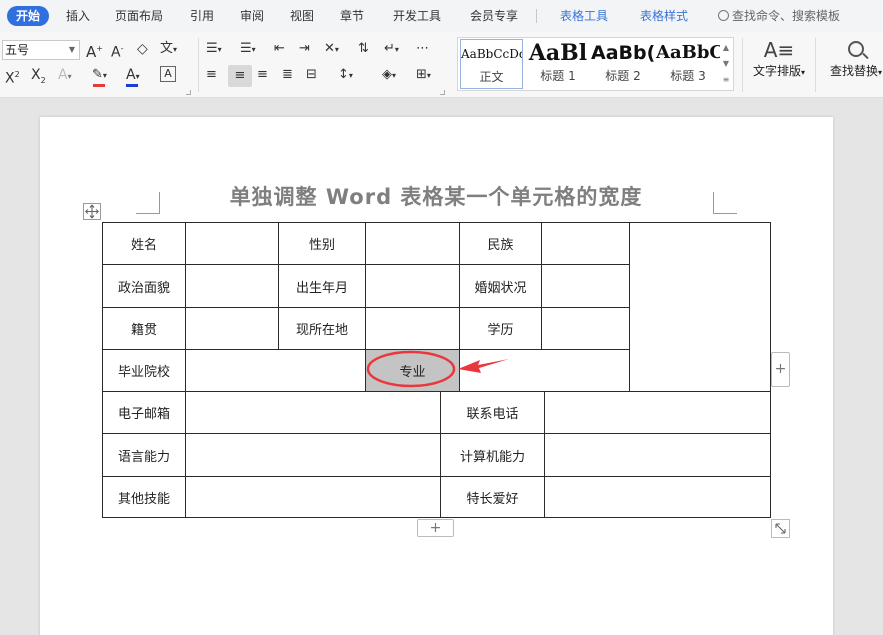 Image resolution: width=883 pixels, height=635 pixels. What do you see at coordinates (623, 76) in the screenshot?
I see `style-name: 标题 2` at bounding box center [623, 76].